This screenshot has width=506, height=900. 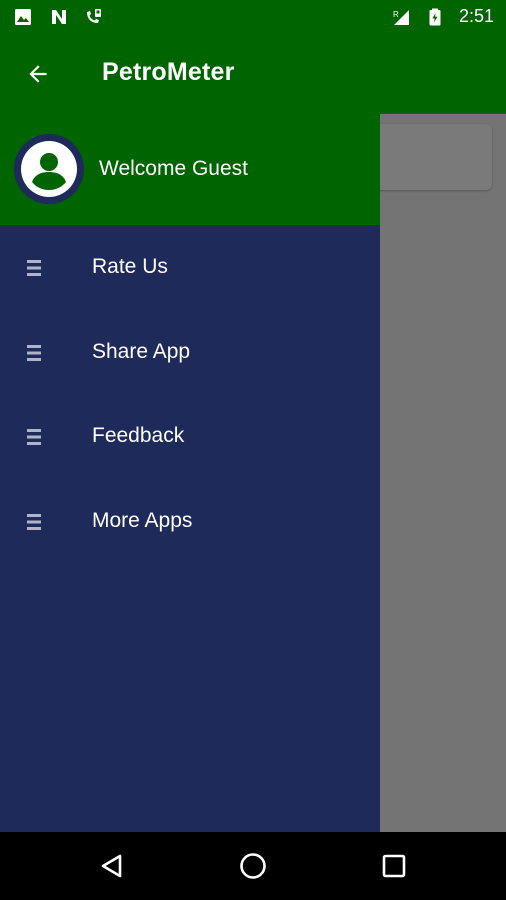 I want to click on account-circle-icon, so click(x=49, y=169).